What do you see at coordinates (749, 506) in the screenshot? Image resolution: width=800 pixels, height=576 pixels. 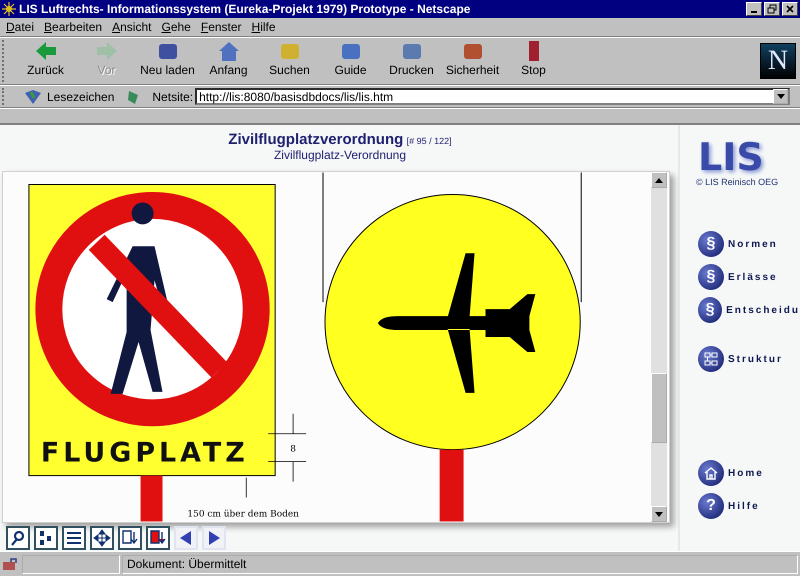 I see `nav-link: ? Hilfe` at bounding box center [749, 506].